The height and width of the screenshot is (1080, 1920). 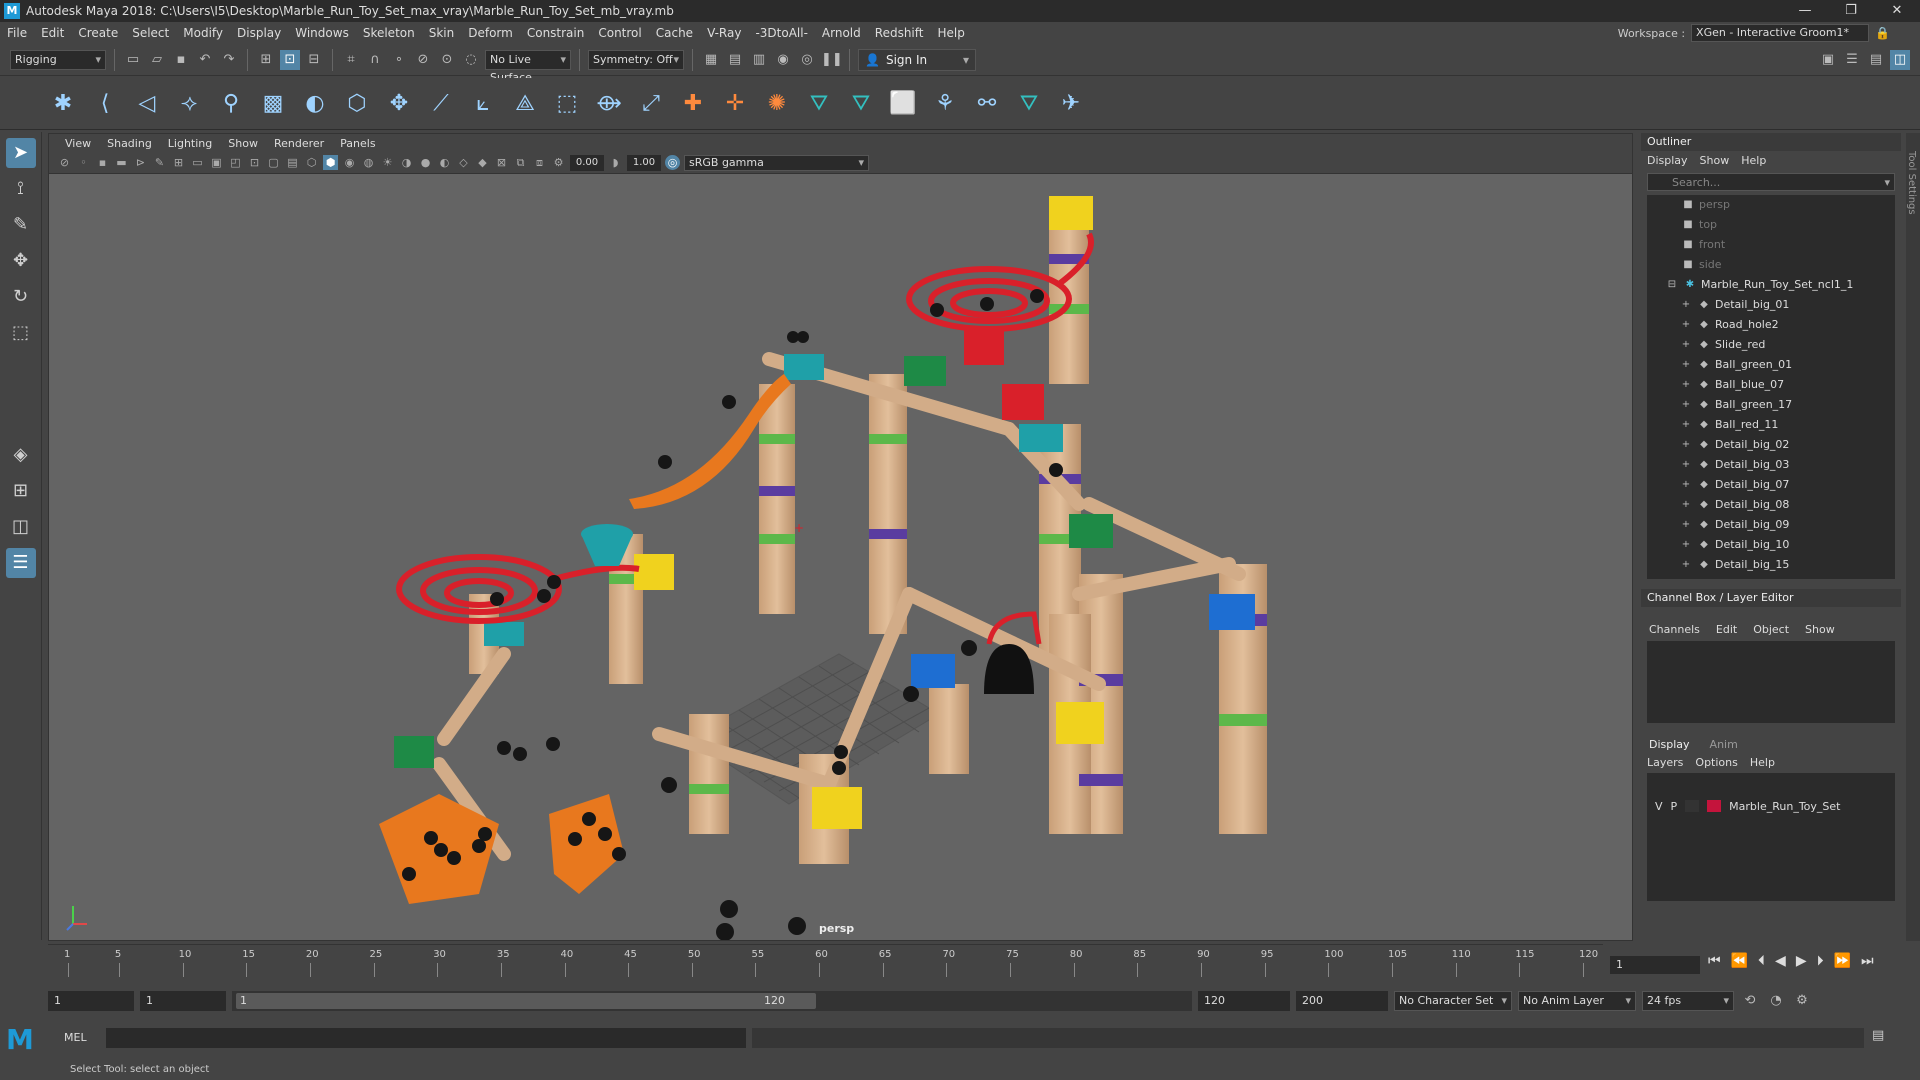 I want to click on range-slider-handle, so click(x=526, y=1001).